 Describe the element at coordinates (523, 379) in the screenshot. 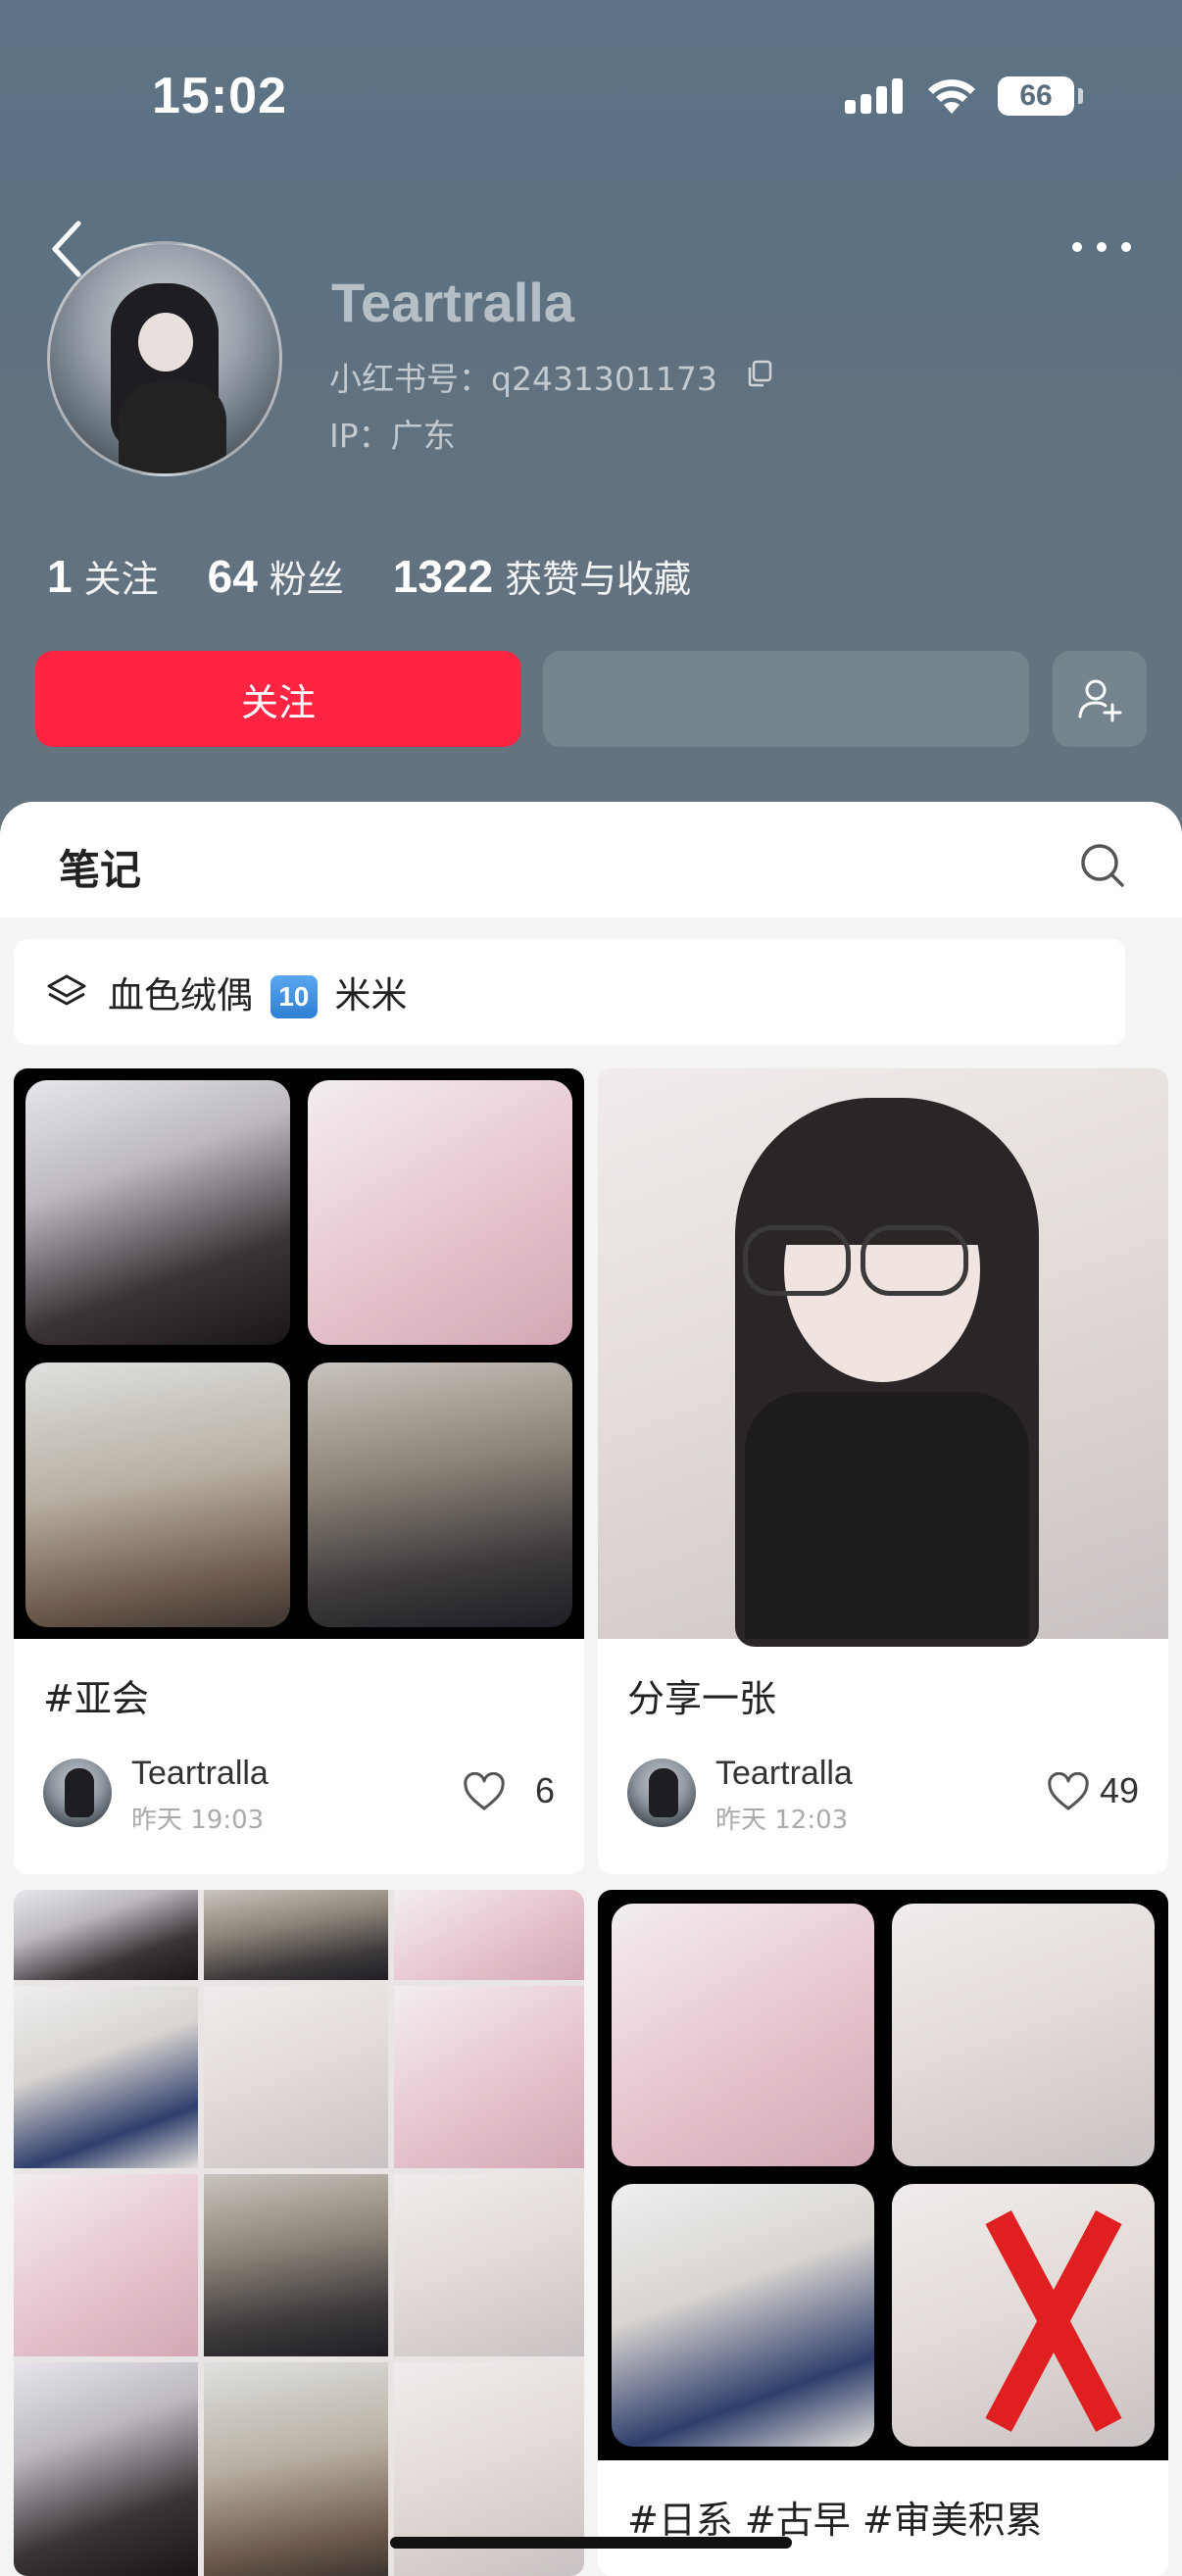

I see `profile-id: 小红书号：q2431301173` at that location.